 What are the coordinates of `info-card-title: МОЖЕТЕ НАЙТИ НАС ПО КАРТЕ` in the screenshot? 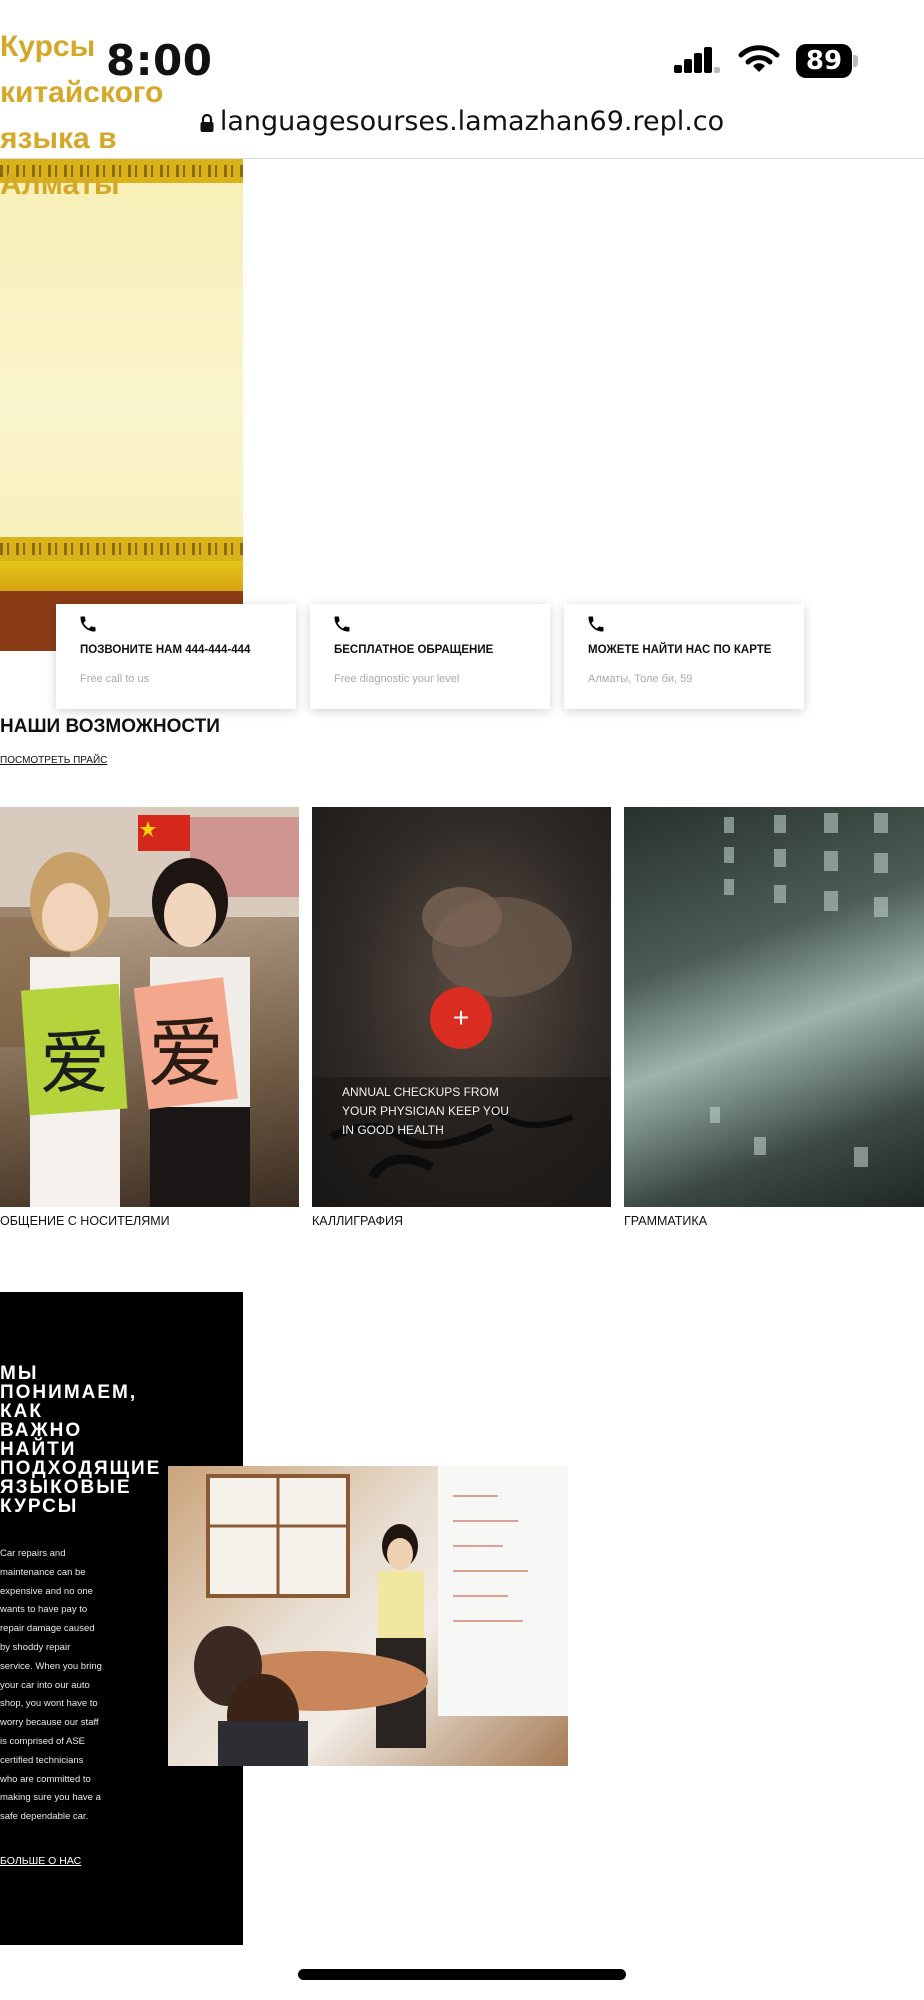 It's located at (680, 650).